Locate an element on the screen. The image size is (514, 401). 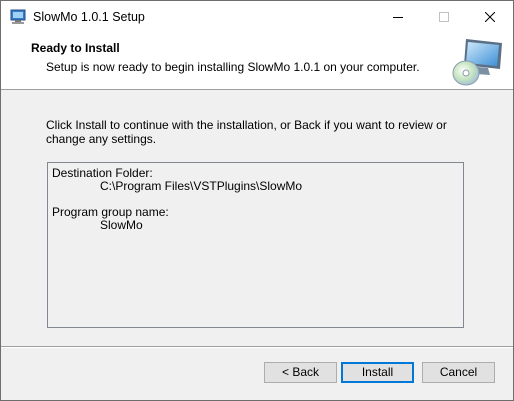
maximize-icon is located at coordinates (444, 17).